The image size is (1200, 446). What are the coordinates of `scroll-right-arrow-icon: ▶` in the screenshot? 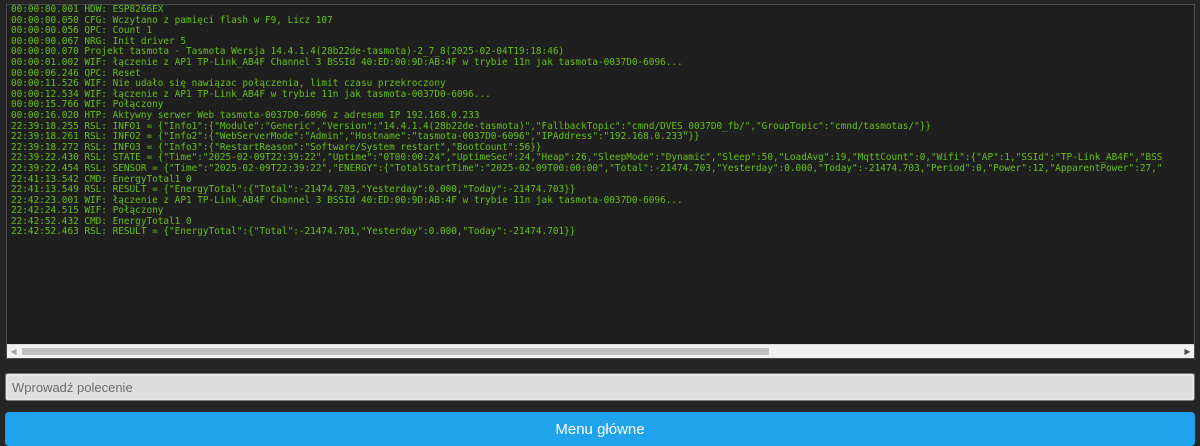 It's located at (1187, 351).